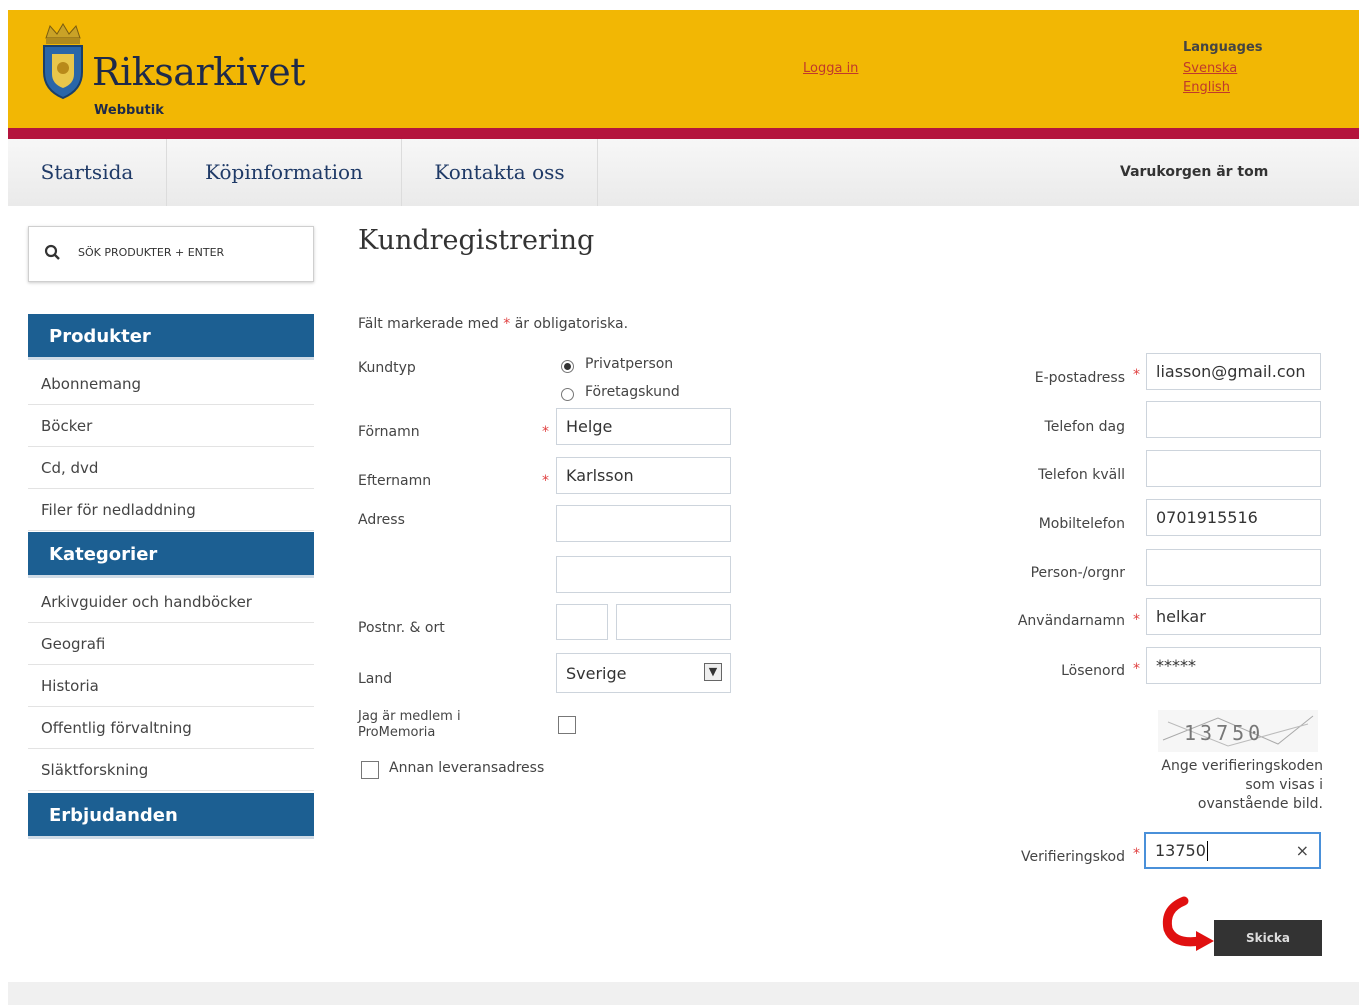 The height and width of the screenshot is (1005, 1359). Describe the element at coordinates (1194, 172) in the screenshot. I see `cart-status: Varukorgen är tom` at that location.